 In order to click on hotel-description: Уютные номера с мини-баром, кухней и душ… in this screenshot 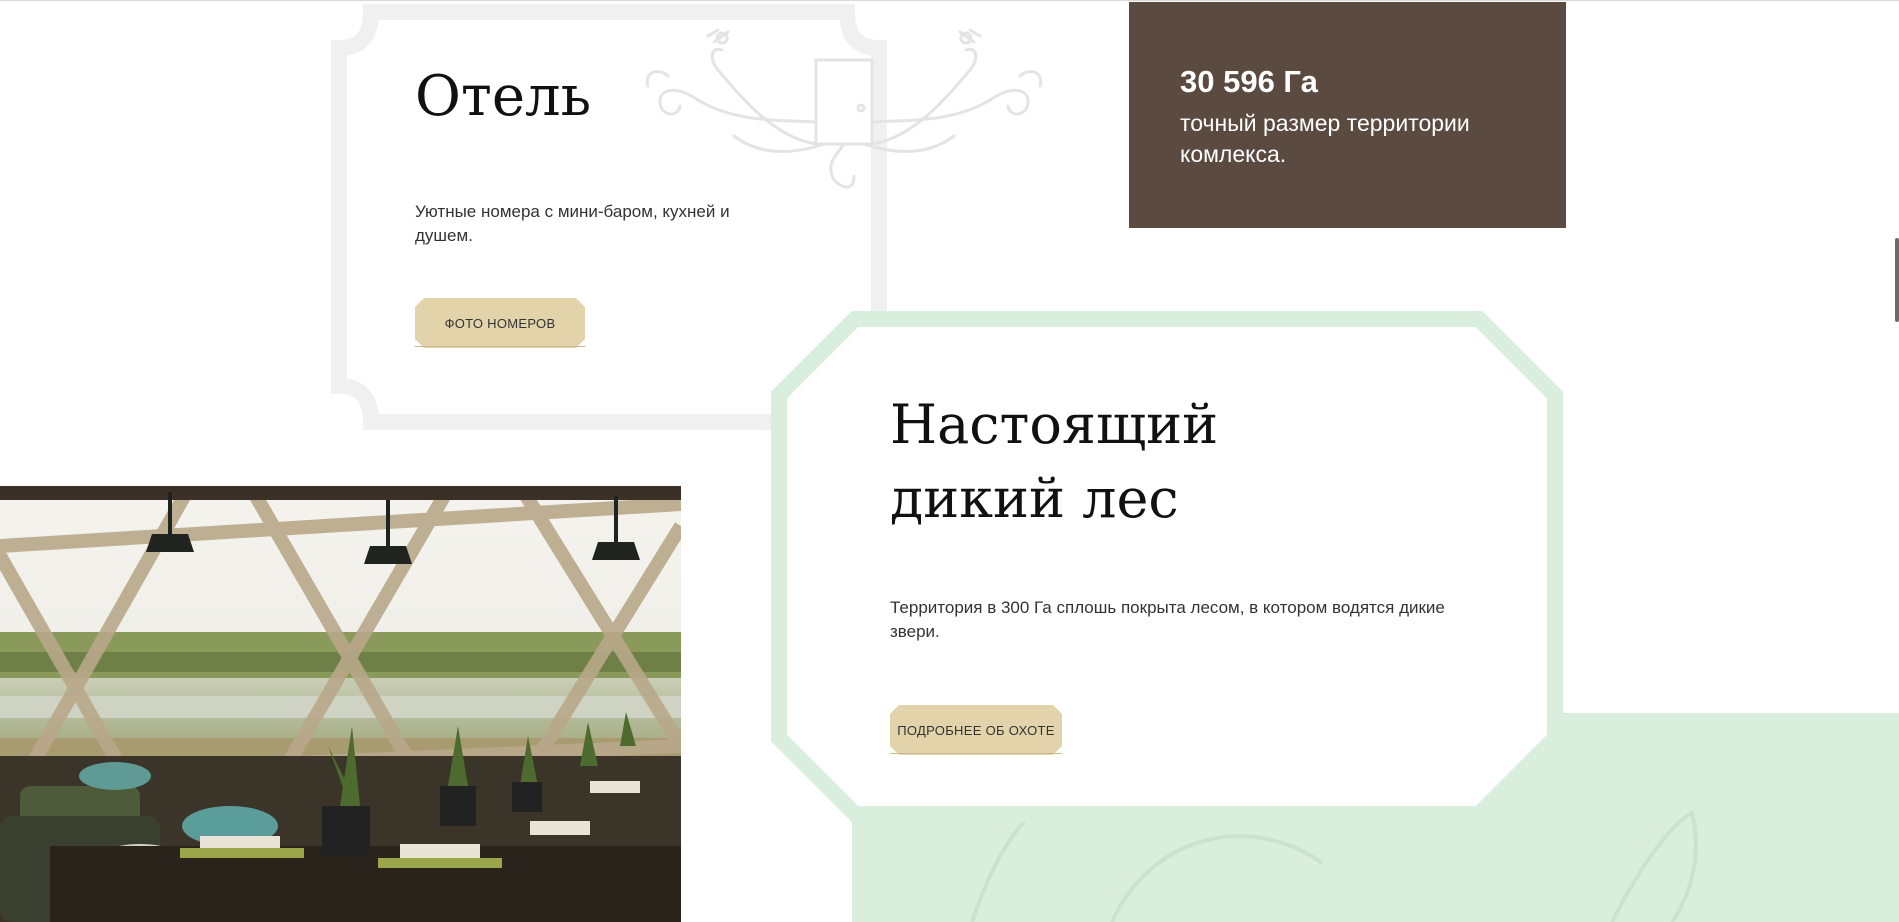, I will do `click(572, 223)`.